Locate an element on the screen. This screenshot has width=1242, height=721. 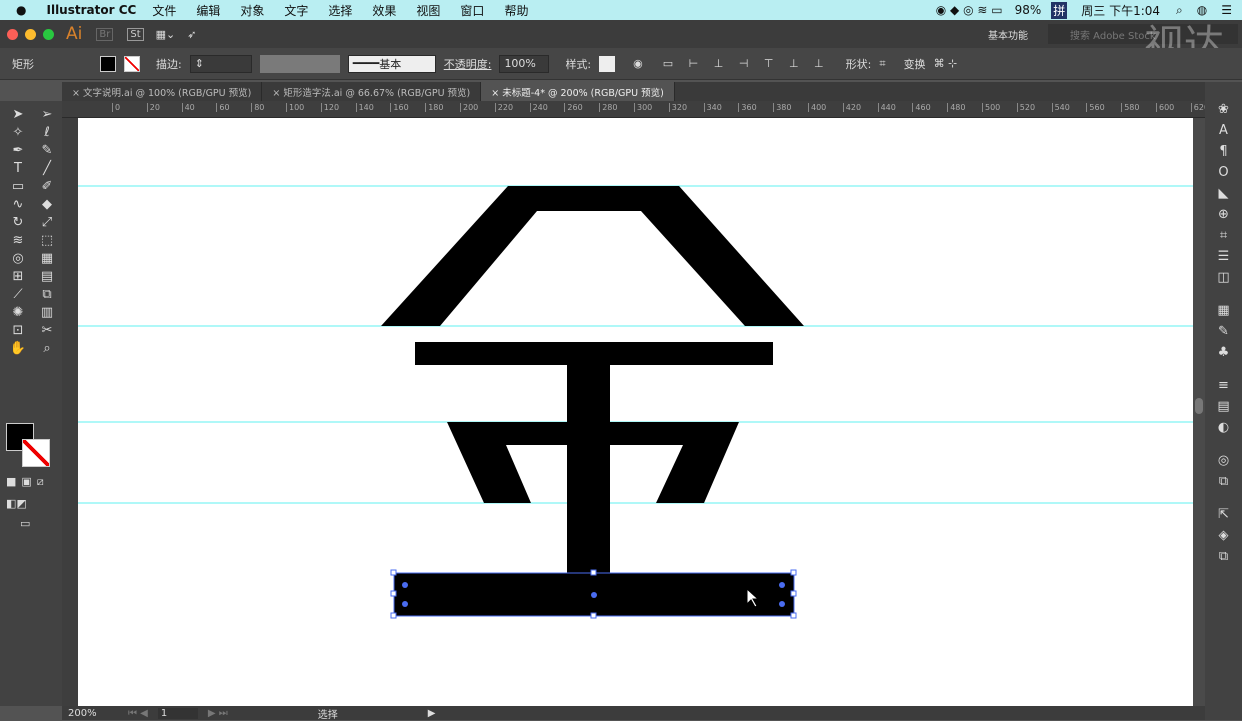
menu-window: 窗口 is located at coordinates (472, 10).